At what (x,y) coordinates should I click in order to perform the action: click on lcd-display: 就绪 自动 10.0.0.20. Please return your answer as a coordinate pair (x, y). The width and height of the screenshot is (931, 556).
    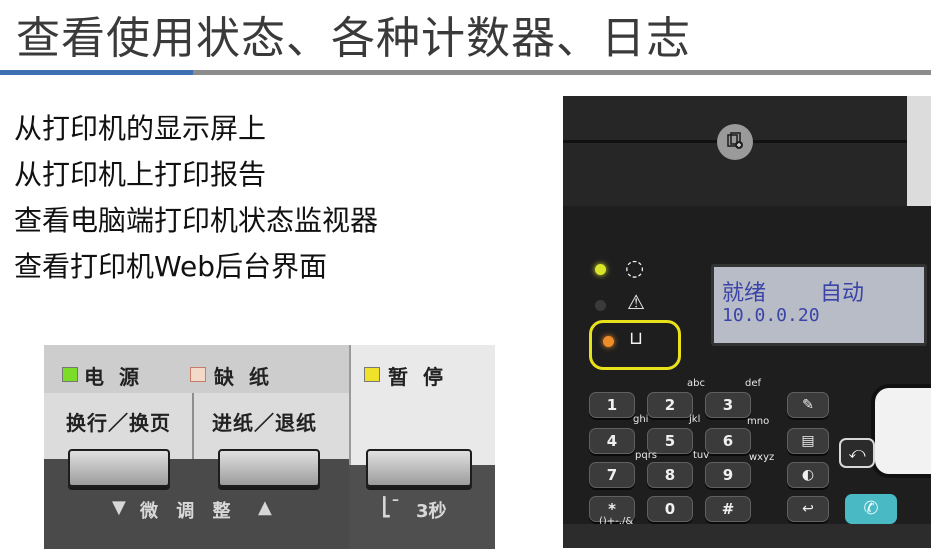
    Looking at the image, I should click on (819, 305).